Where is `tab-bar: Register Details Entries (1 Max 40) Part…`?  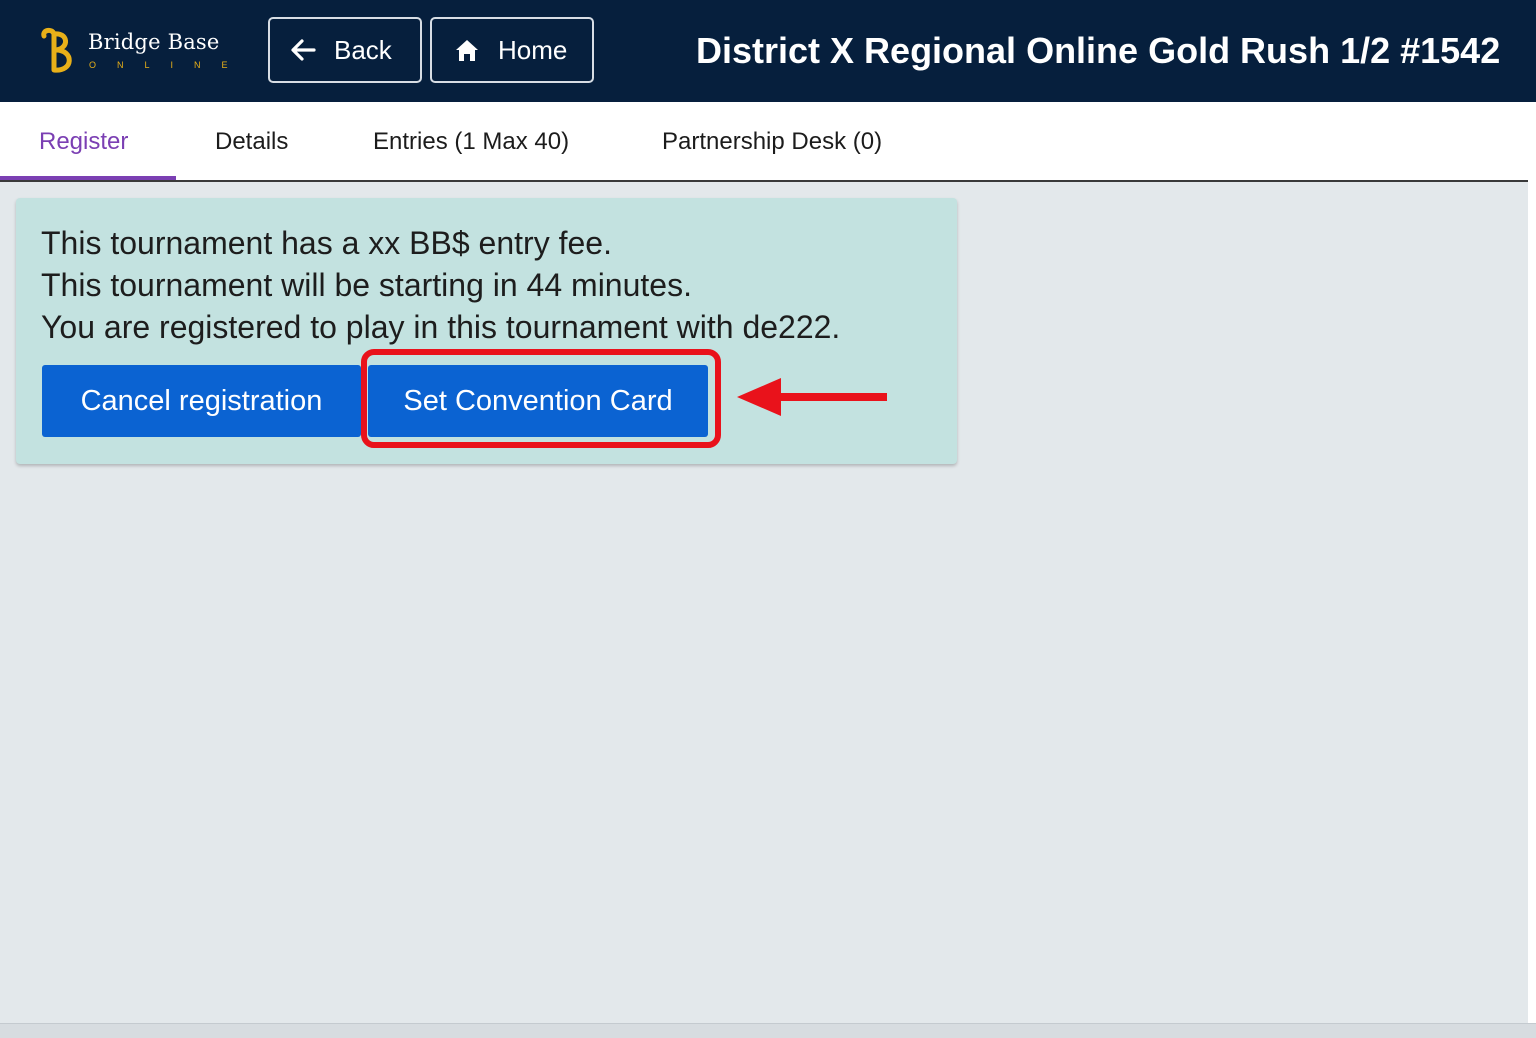
tab-bar: Register Details Entries (1 Max 40) Part… is located at coordinates (764, 142).